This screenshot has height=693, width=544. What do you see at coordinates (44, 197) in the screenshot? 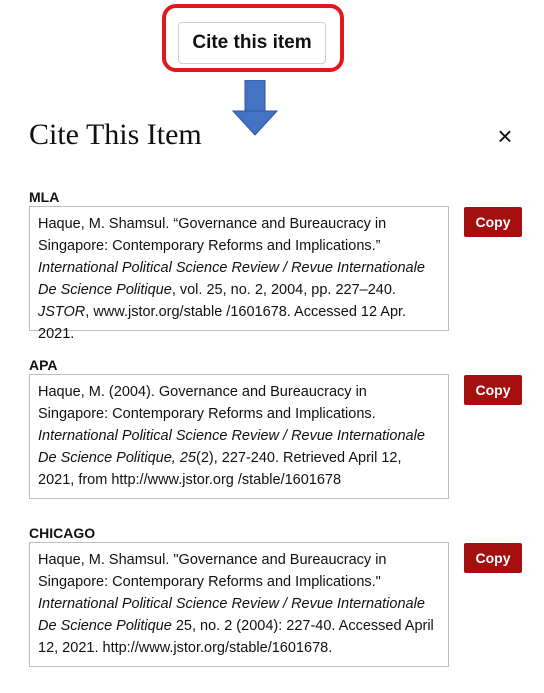
I see `citation-label-mla: MLA` at bounding box center [44, 197].